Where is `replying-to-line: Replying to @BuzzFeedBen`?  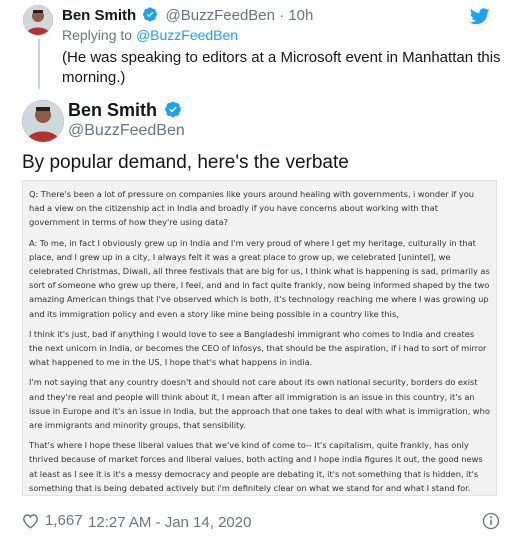
replying-to-line: Replying to @BuzzFeedBen is located at coordinates (150, 35).